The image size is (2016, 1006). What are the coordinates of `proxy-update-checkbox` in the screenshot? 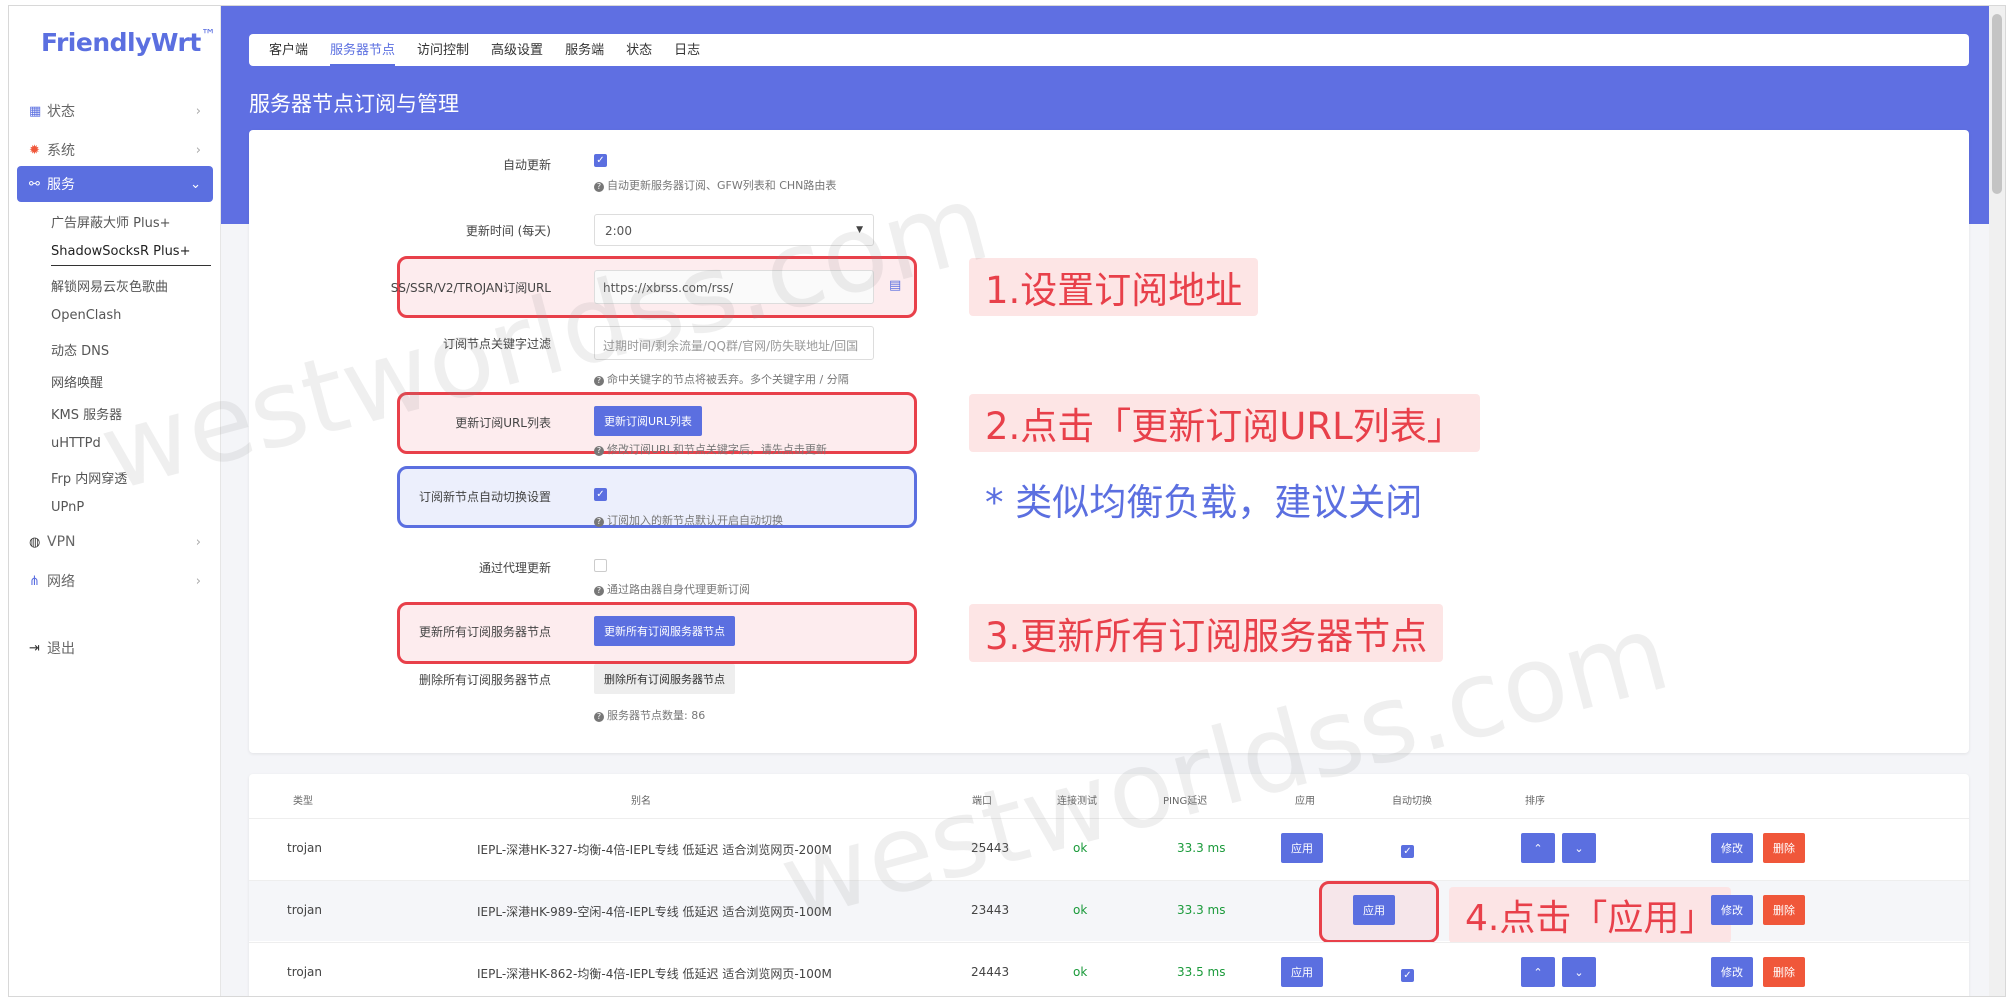 It's located at (600, 565).